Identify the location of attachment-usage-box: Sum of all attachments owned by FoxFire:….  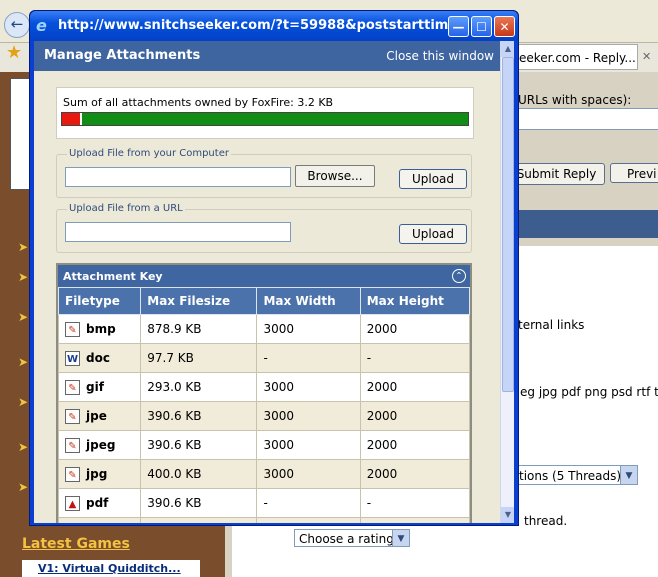
(265, 113).